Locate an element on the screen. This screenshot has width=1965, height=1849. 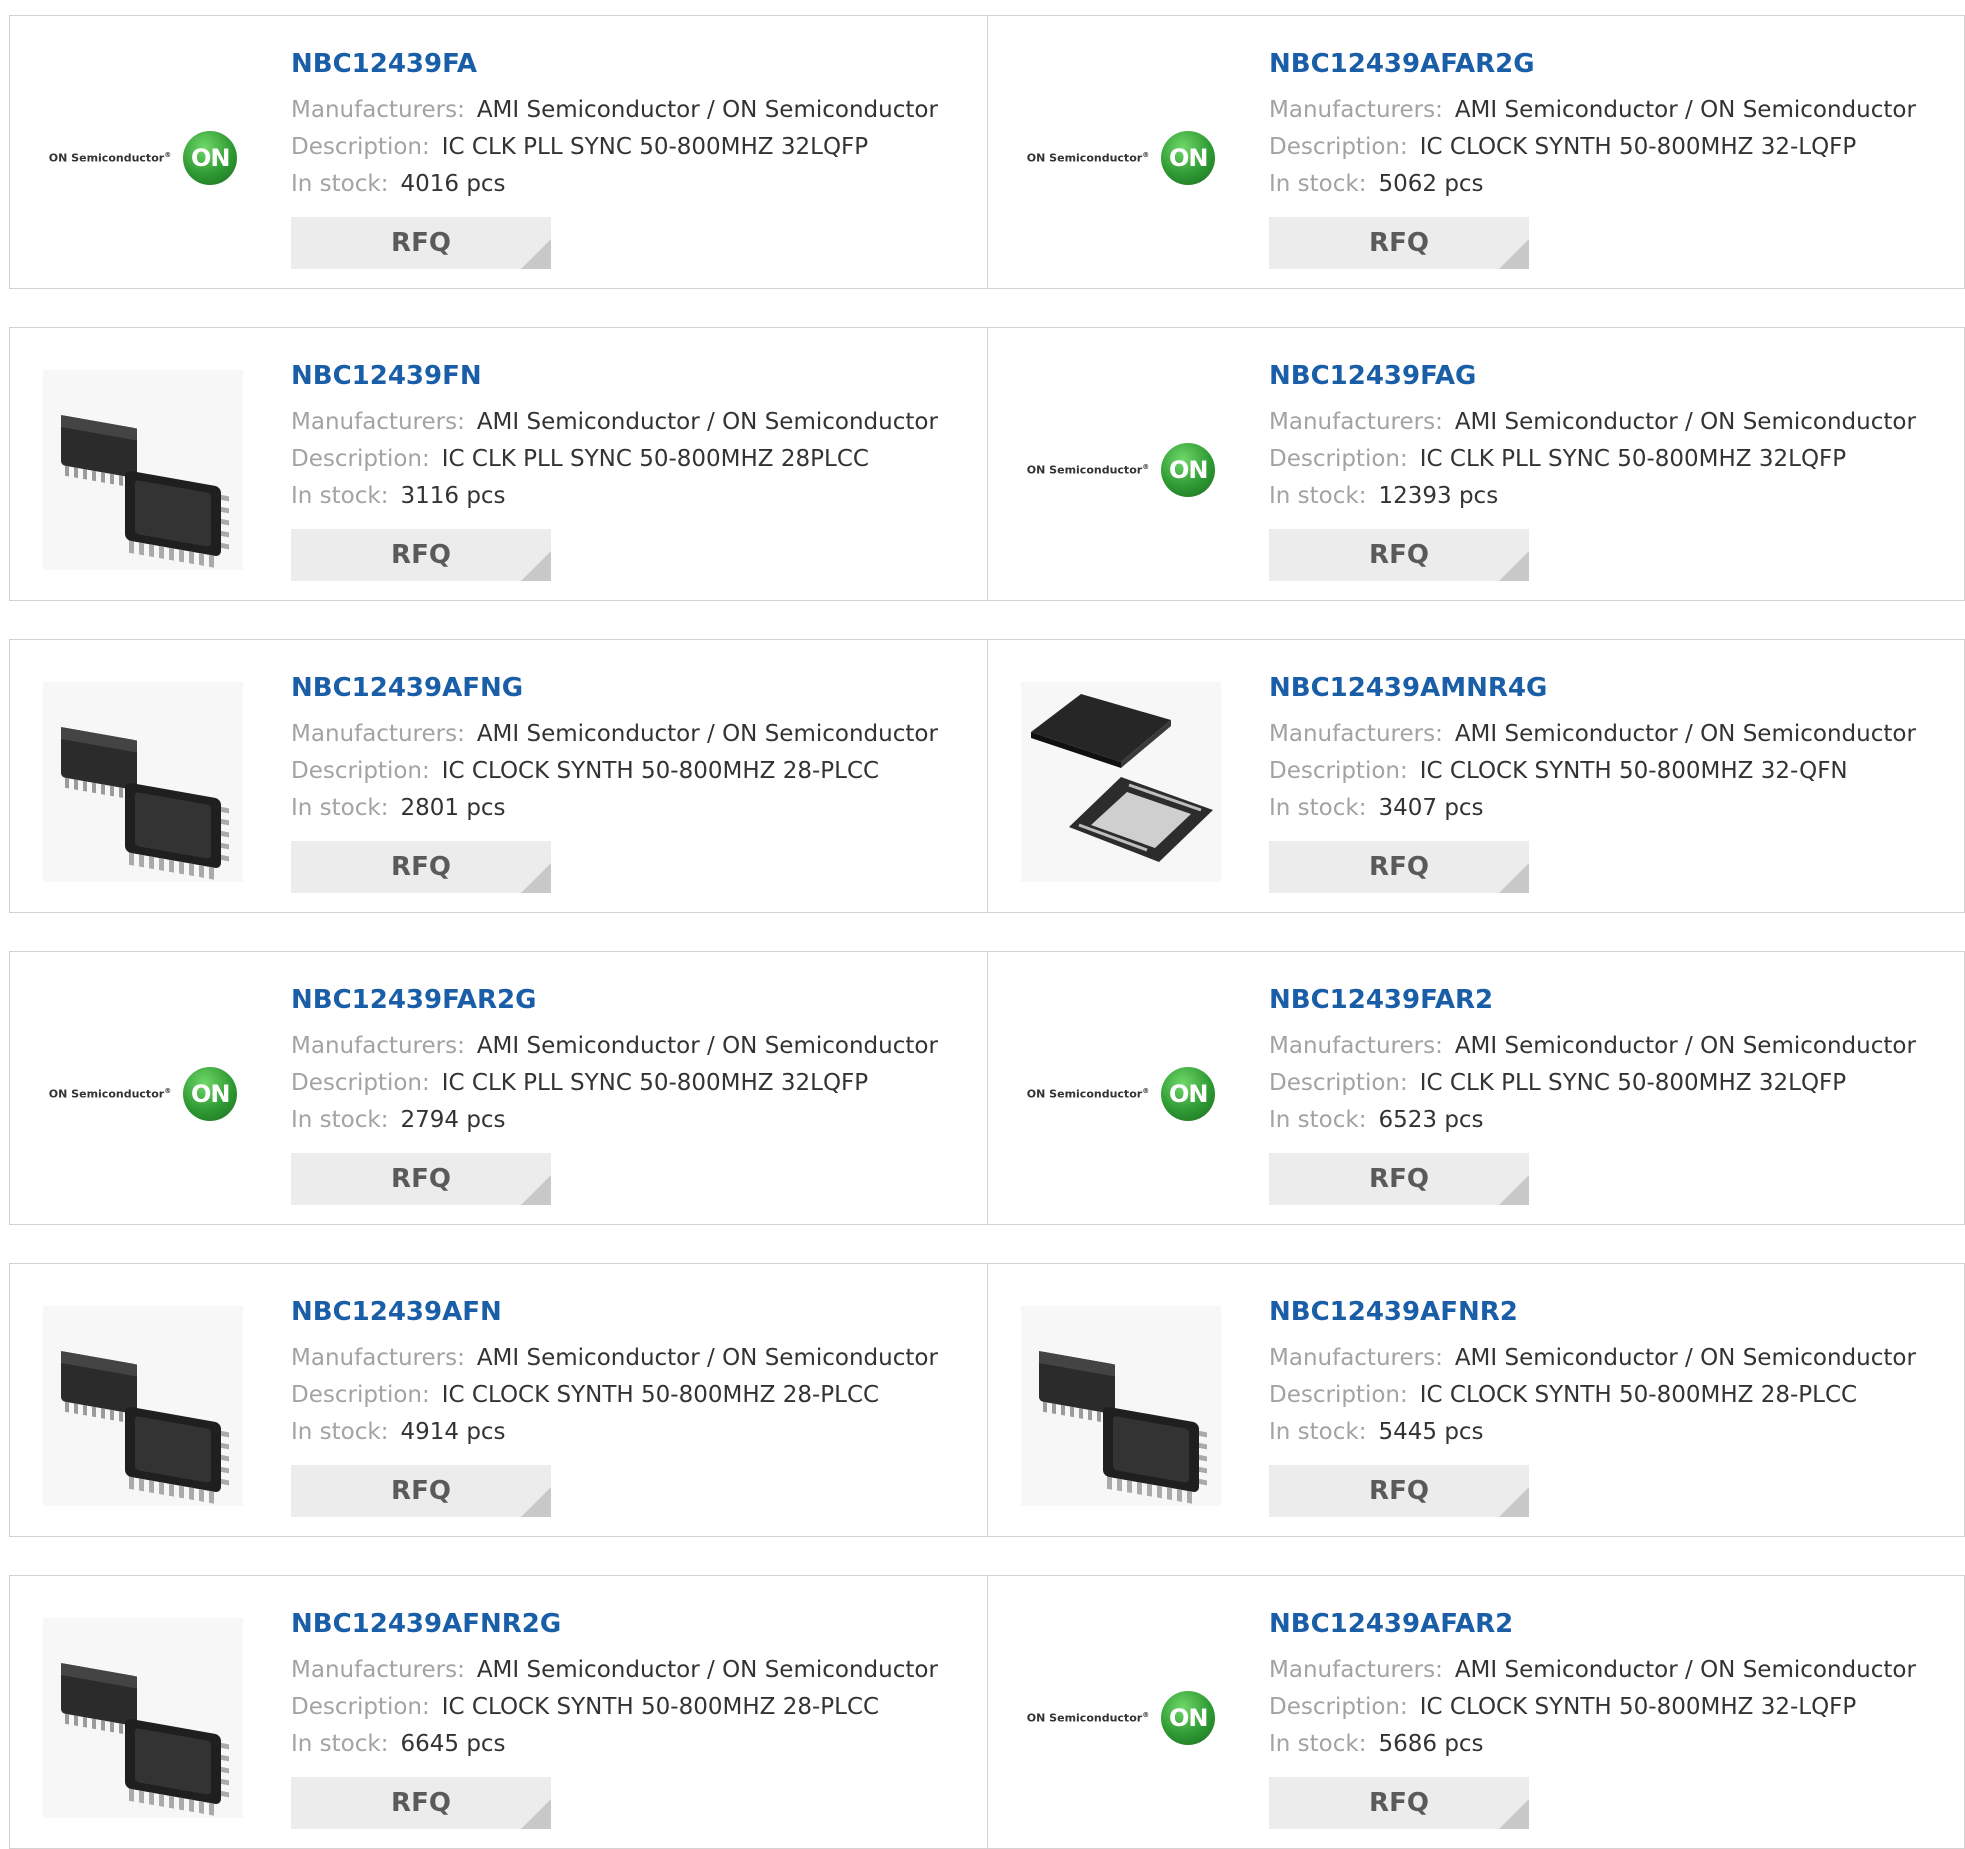
part-number-link: NBC12439FAR2G is located at coordinates (634, 1000).